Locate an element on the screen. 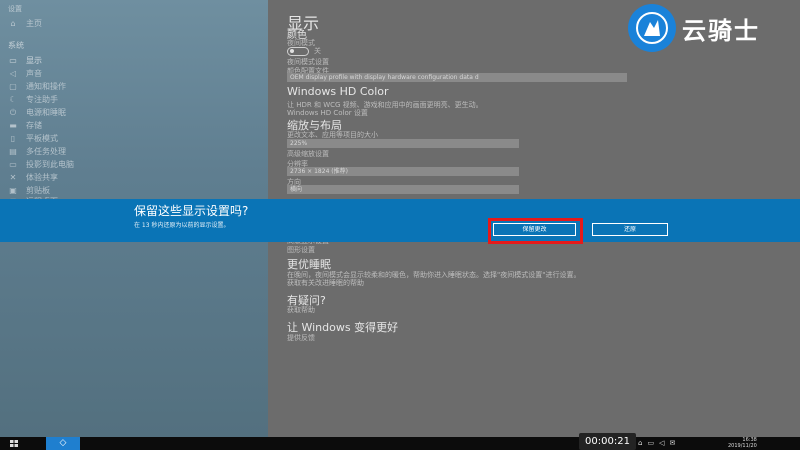 This screenshot has width=800, height=450. watermark-text: 云骑士 is located at coordinates (721, 30).